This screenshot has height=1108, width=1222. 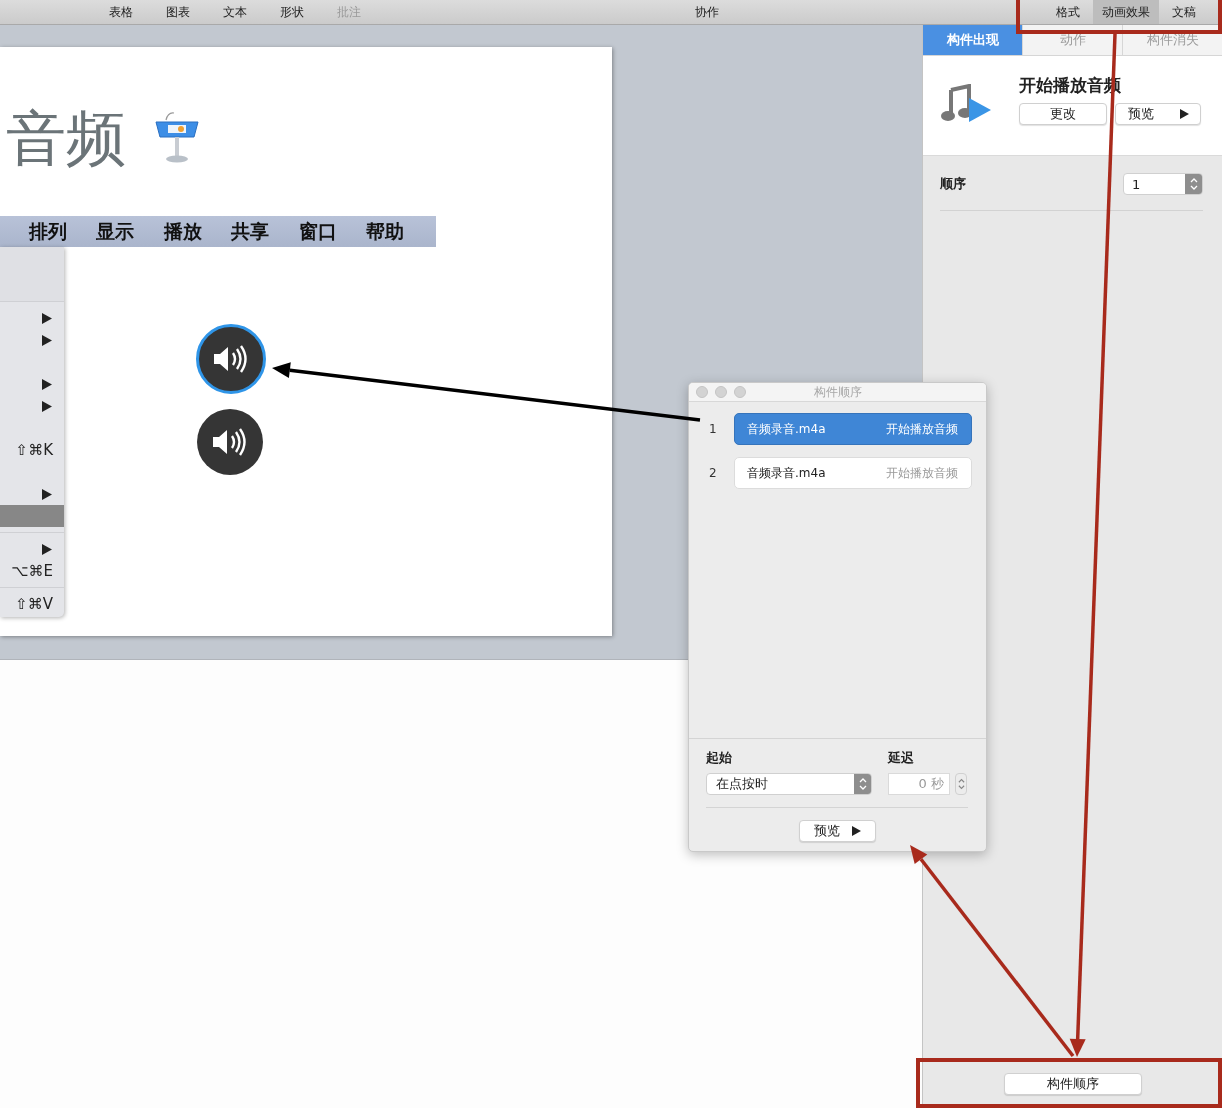 I want to click on toolbar-button: 图表, so click(x=177, y=12).